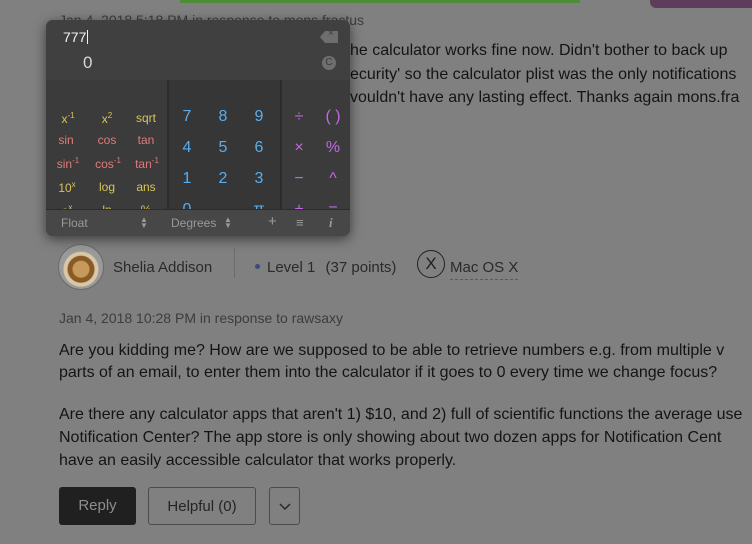 This screenshot has height=544, width=752. What do you see at coordinates (257, 266) in the screenshot?
I see `level-dot-icon` at bounding box center [257, 266].